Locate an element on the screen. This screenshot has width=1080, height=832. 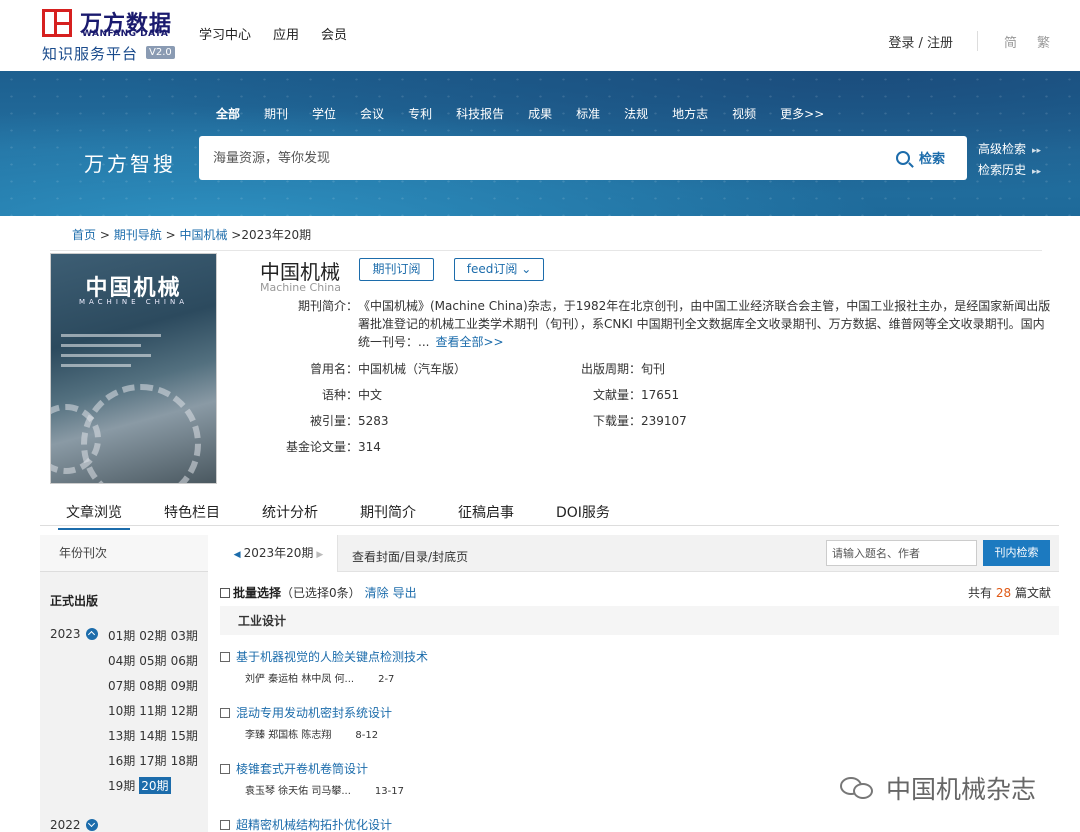
search-brand: 万方智搜 is located at coordinates (130, 164).